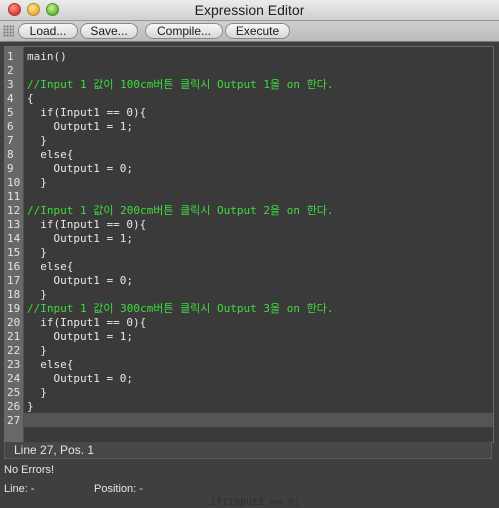  I want to click on line-number: 2, so click(10, 70).